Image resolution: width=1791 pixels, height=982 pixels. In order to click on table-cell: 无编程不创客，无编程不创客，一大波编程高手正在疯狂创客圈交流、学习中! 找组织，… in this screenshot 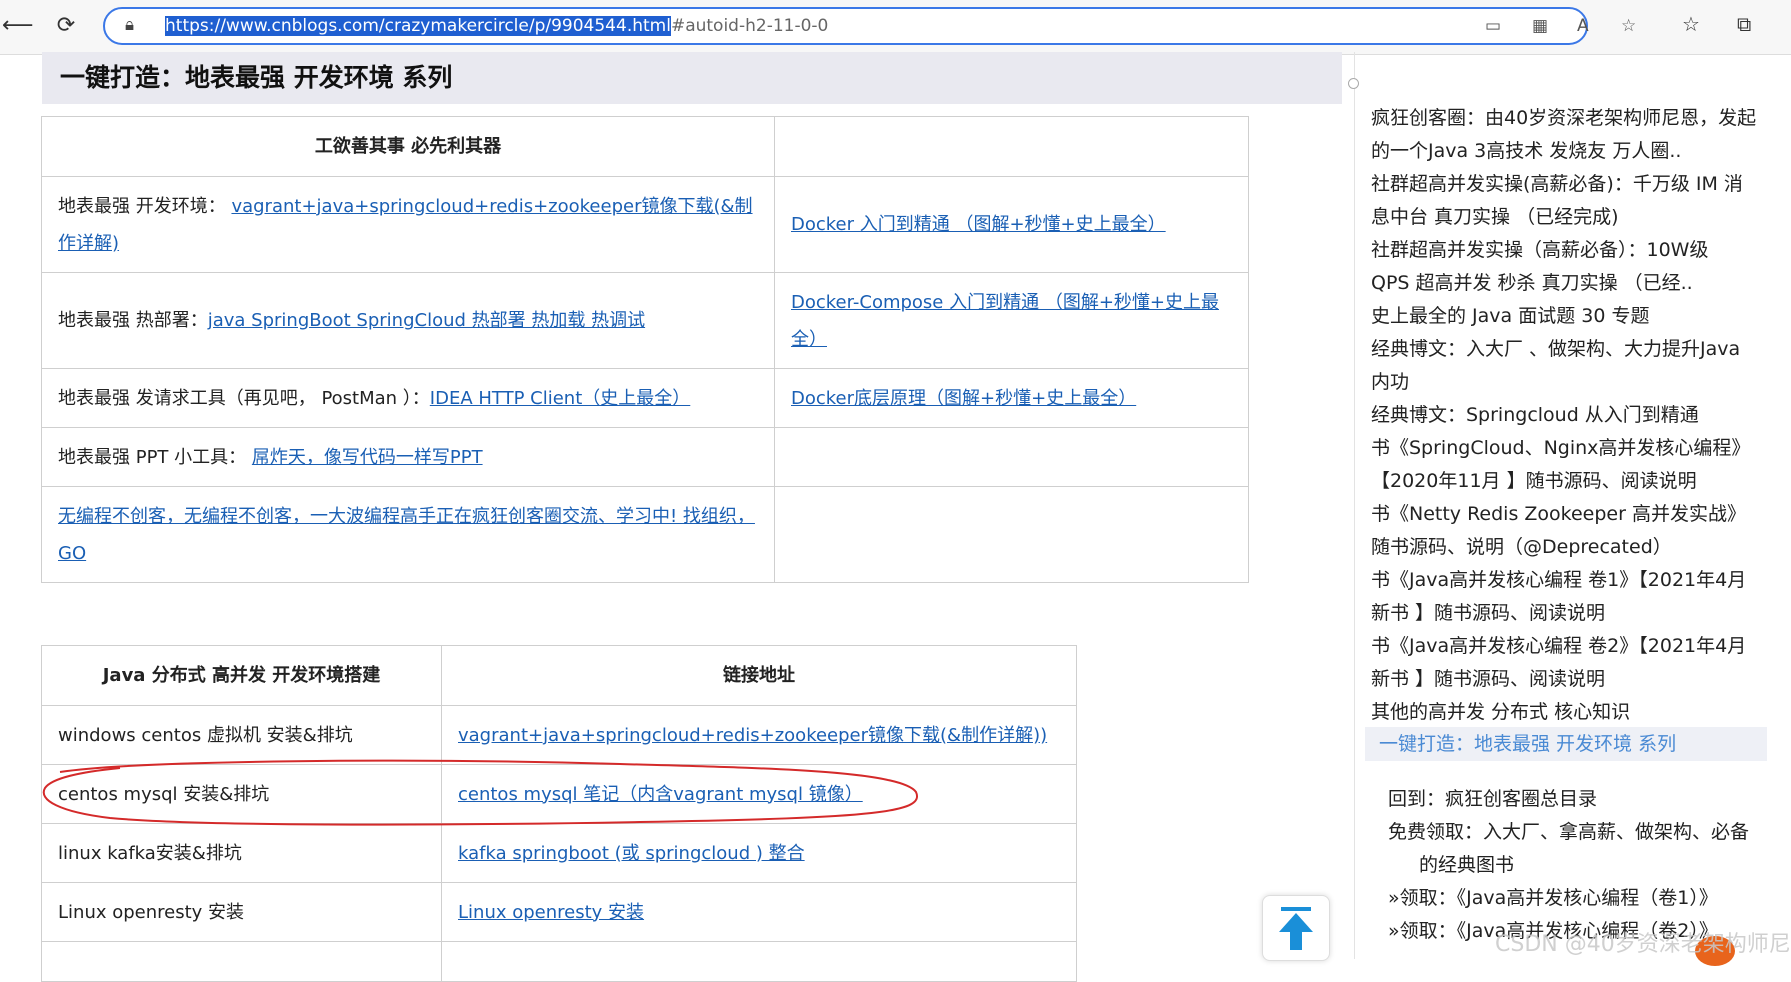, I will do `click(408, 534)`.